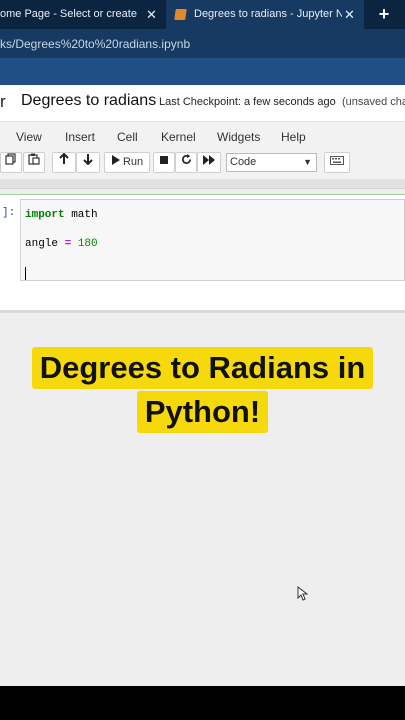  What do you see at coordinates (202, 136) in the screenshot?
I see `menu-bar: View Insert Cell Kernel Widgets Help` at bounding box center [202, 136].